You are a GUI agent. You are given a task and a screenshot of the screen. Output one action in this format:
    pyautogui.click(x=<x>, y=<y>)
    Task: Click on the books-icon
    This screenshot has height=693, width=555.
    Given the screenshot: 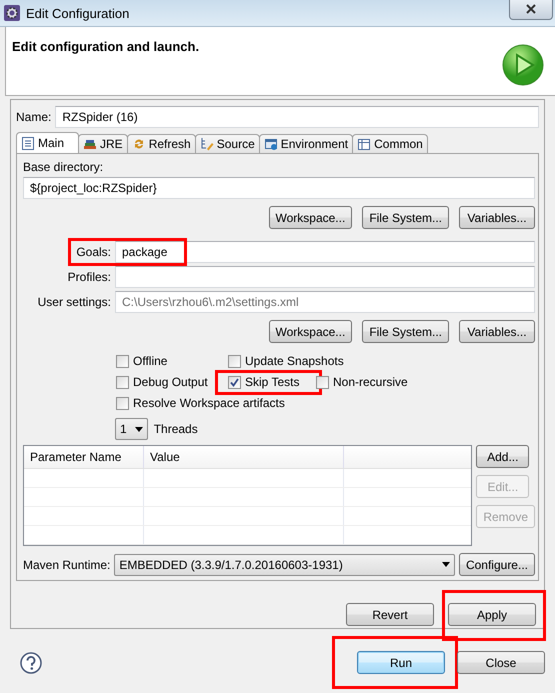 What is the action you would take?
    pyautogui.click(x=90, y=144)
    